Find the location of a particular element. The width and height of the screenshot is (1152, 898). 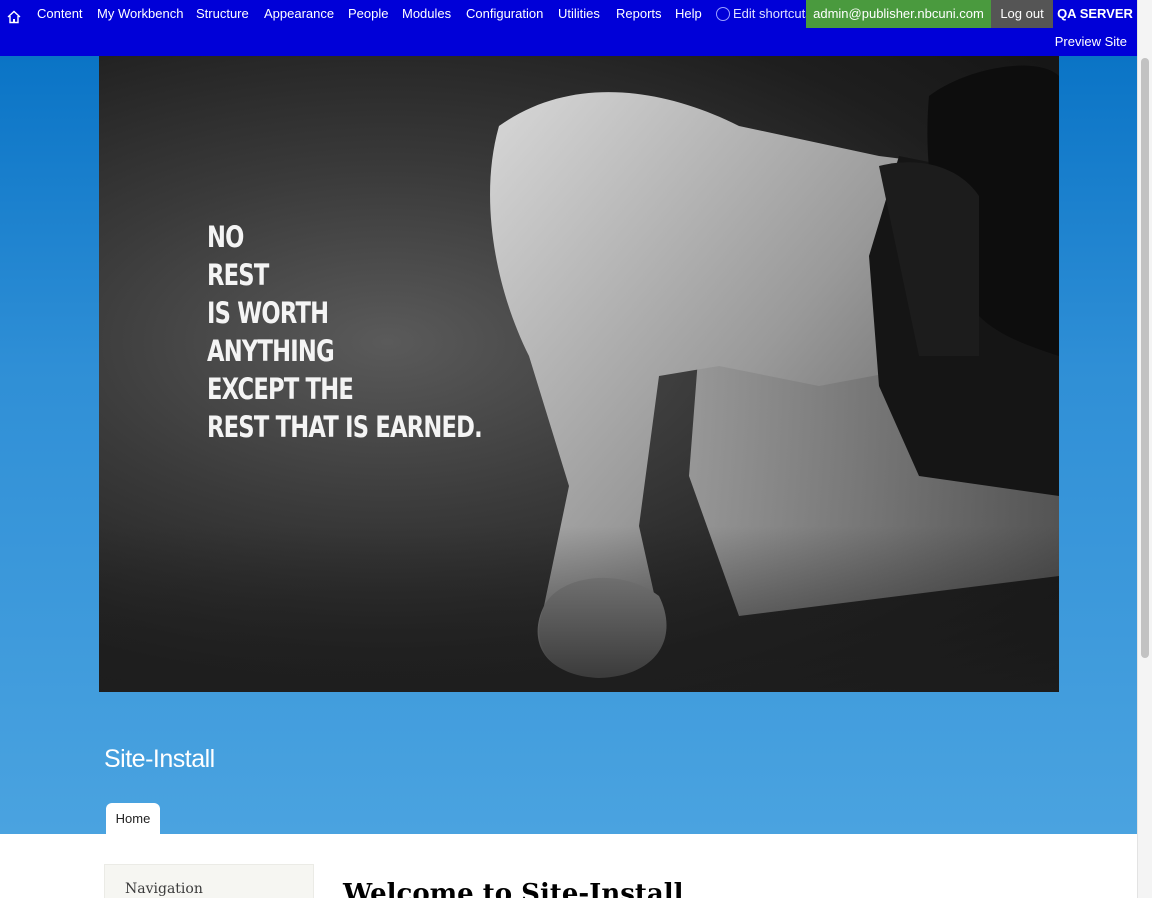

menu-structure: Structure is located at coordinates (222, 14).